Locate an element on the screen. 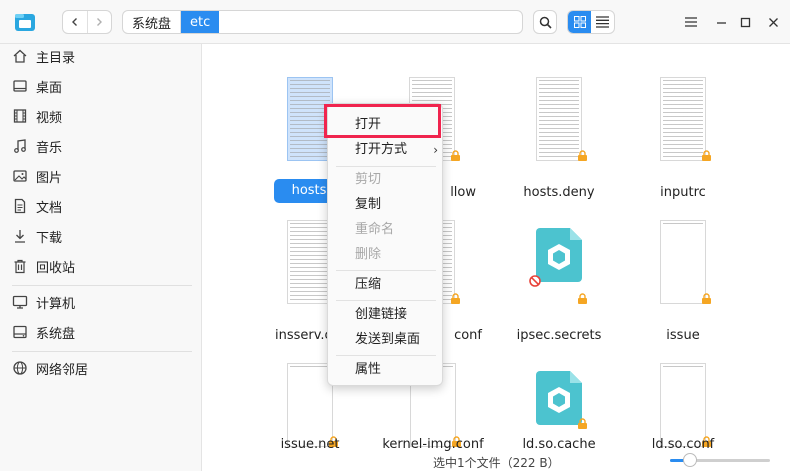  chevron-left-icon is located at coordinates (74, 22).